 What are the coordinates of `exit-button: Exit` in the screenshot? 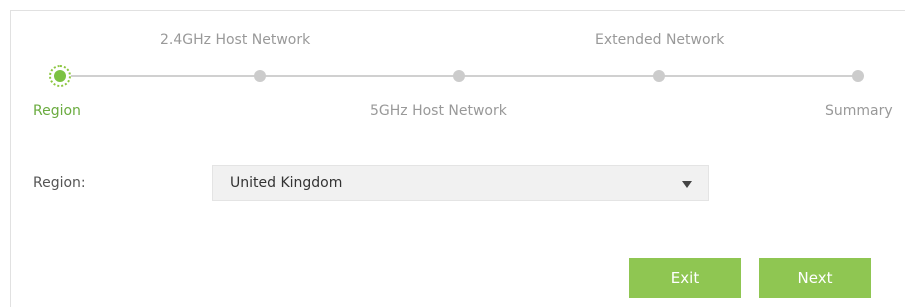 It's located at (685, 278).